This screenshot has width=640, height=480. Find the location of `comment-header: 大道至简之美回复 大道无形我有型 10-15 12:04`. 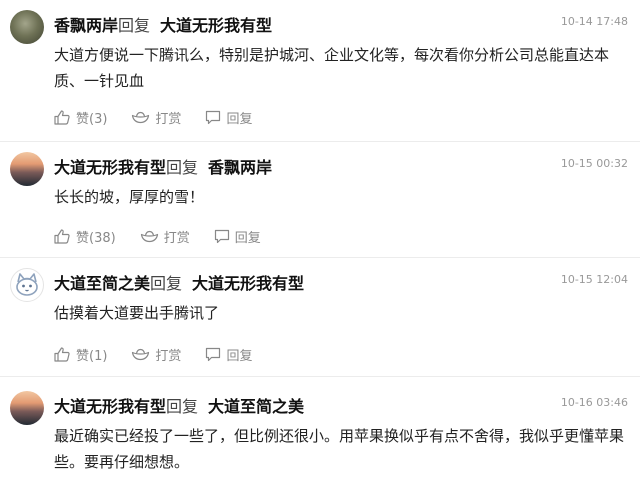

comment-header: 大道至简之美回复 大道无形我有型 10-15 12:04 is located at coordinates (342, 282).